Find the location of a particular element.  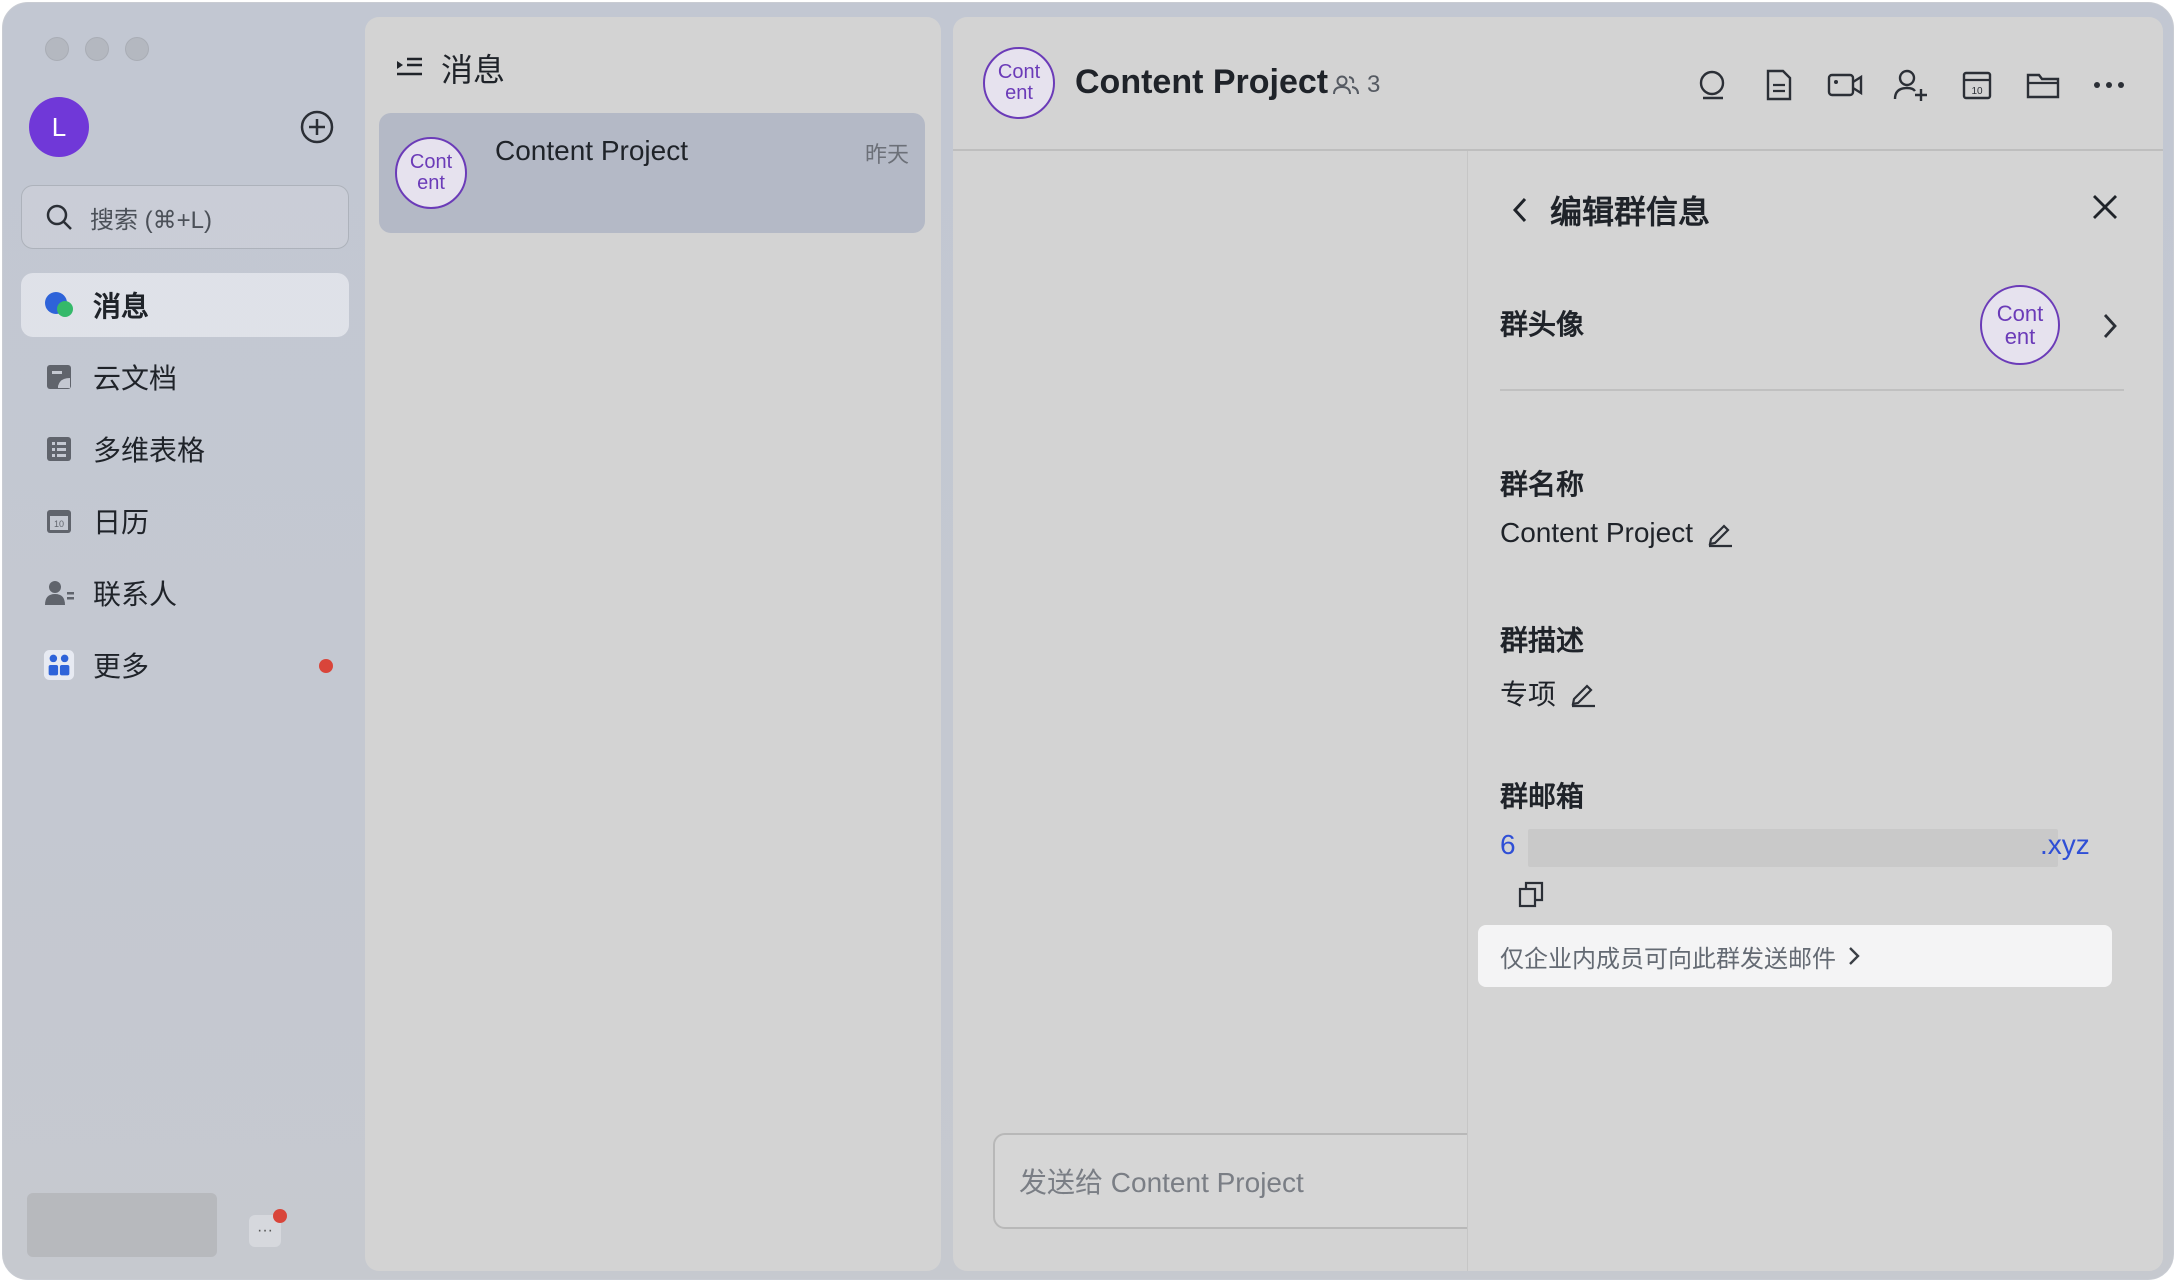

back-arrow-icon is located at coordinates (1520, 210).